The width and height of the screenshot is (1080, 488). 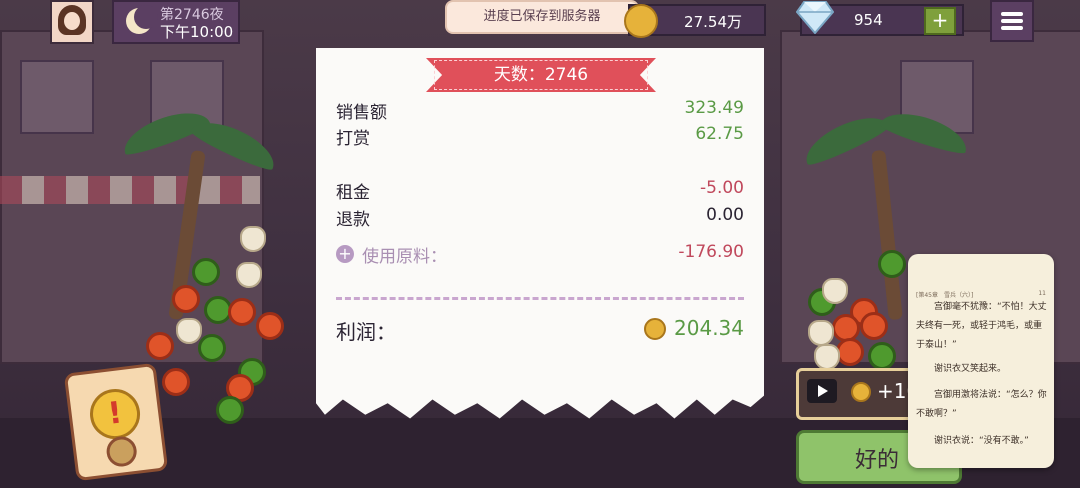 I want to click on ok-button-label: 好的, so click(x=877, y=460).